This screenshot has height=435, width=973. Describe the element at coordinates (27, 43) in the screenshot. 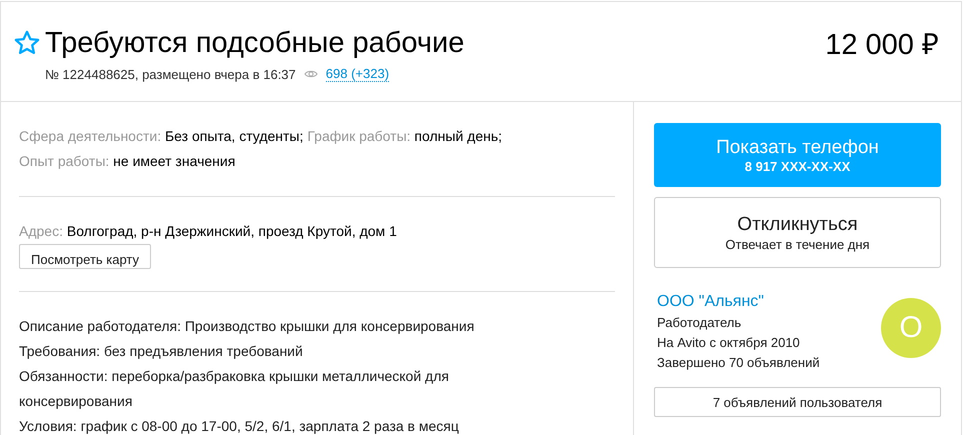

I see `favorite-star-icon` at that location.